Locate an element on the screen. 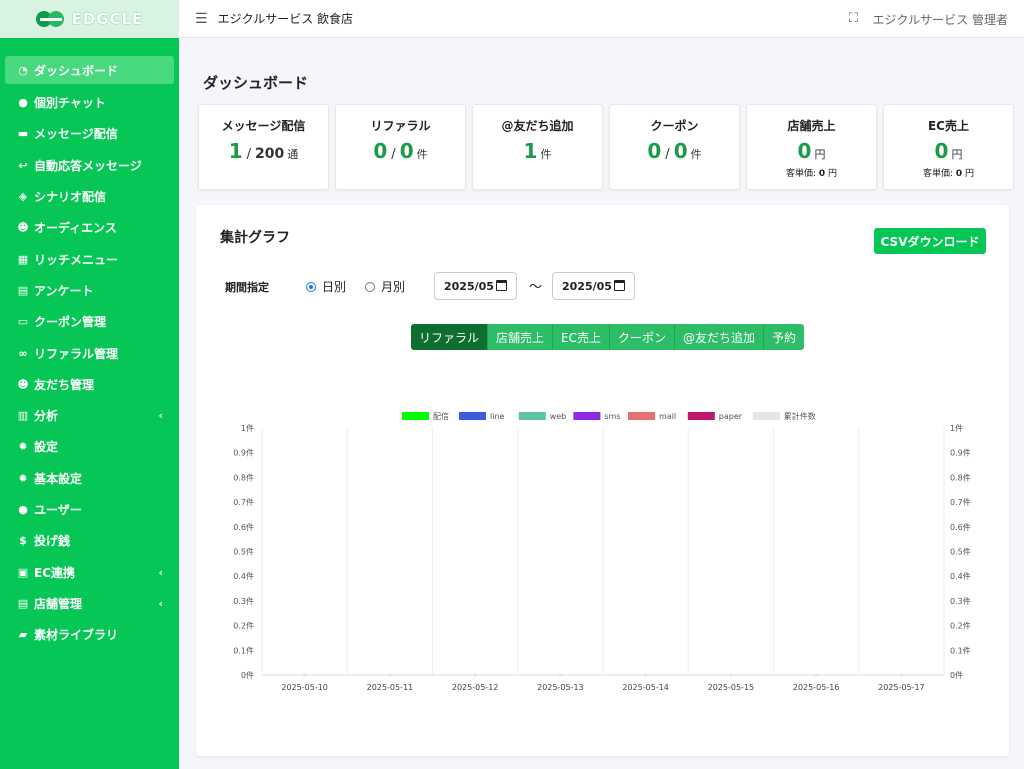 Image resolution: width=1024 pixels, height=769 pixels. y2-tick-label: 0.7件 is located at coordinates (960, 502).